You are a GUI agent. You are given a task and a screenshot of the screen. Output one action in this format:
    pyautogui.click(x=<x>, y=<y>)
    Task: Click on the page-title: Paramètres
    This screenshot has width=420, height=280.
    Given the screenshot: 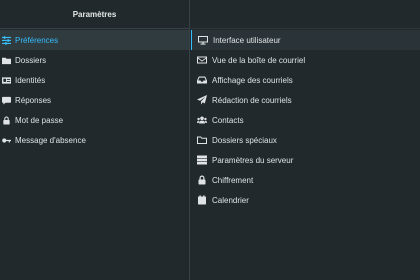 What is the action you would take?
    pyautogui.click(x=94, y=14)
    